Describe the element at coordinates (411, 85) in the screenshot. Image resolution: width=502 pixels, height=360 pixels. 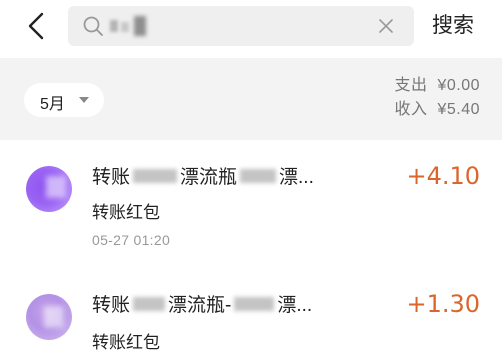
I see `expense-label: 支出` at that location.